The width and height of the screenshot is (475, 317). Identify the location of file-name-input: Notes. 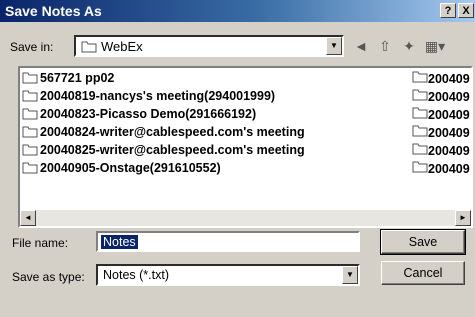
(228, 241).